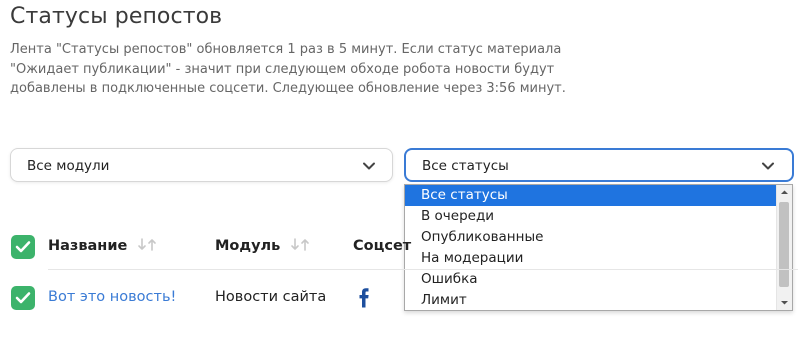  What do you see at coordinates (116, 16) in the screenshot?
I see `page-title: Статусы репостов` at bounding box center [116, 16].